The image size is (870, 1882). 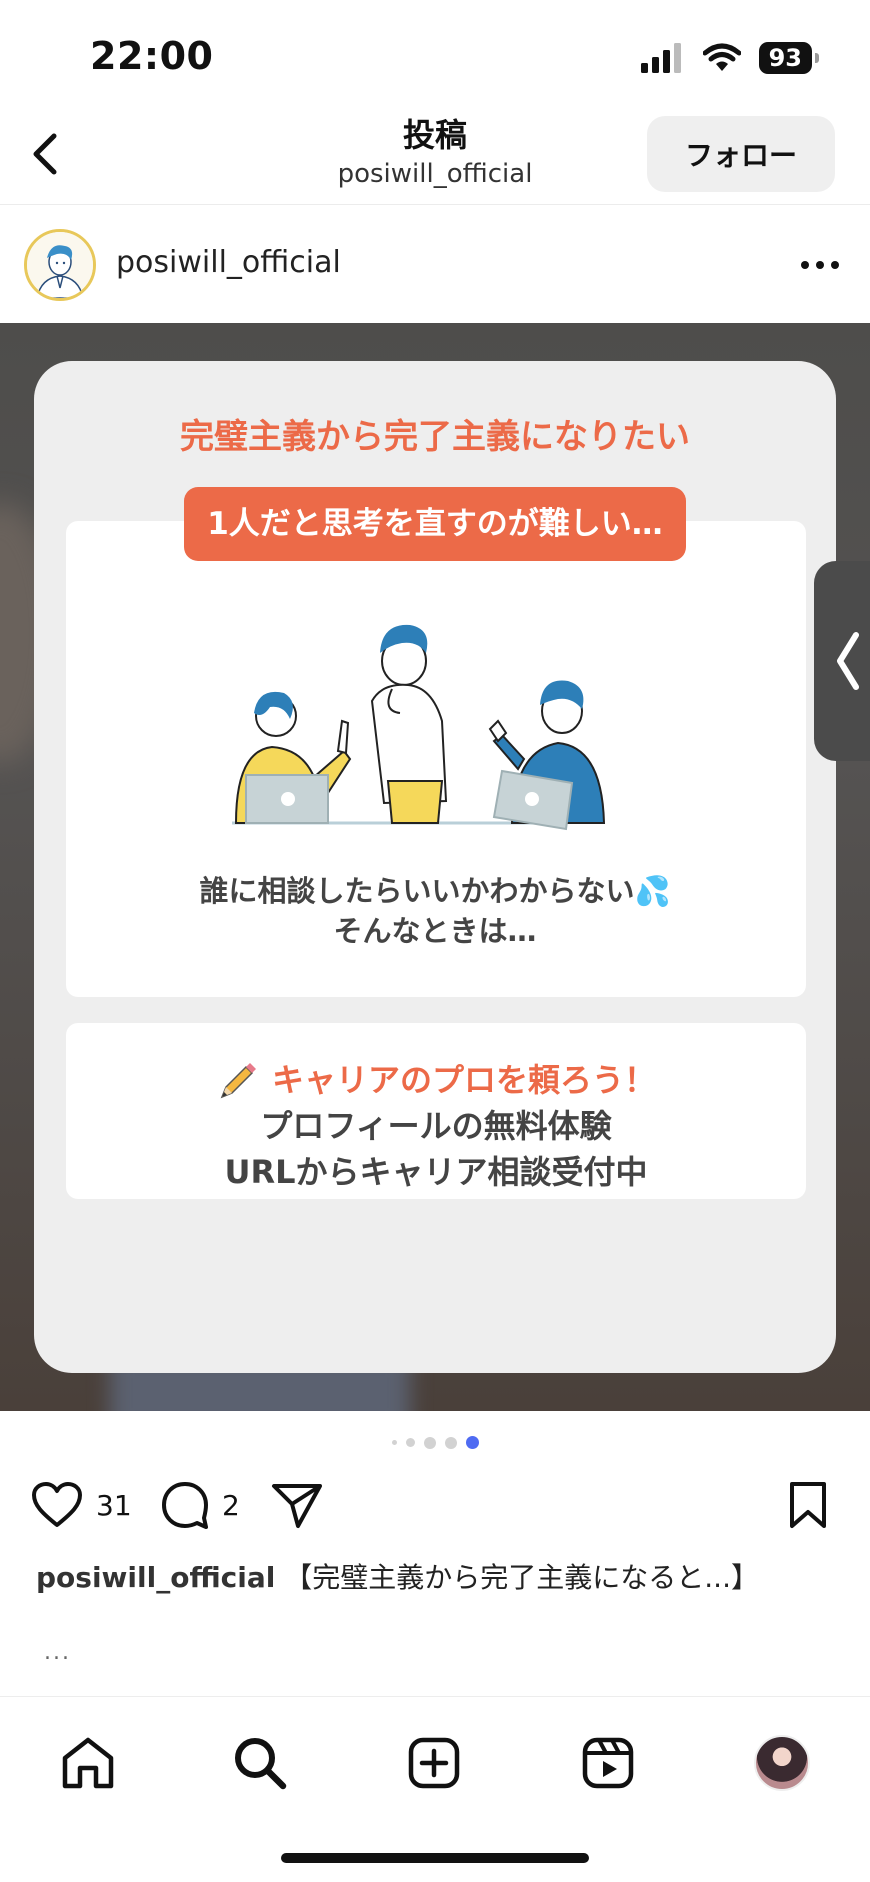 What do you see at coordinates (463, 1080) in the screenshot?
I see `cta-accent-text: キャリアのプロを頼ろう！` at bounding box center [463, 1080].